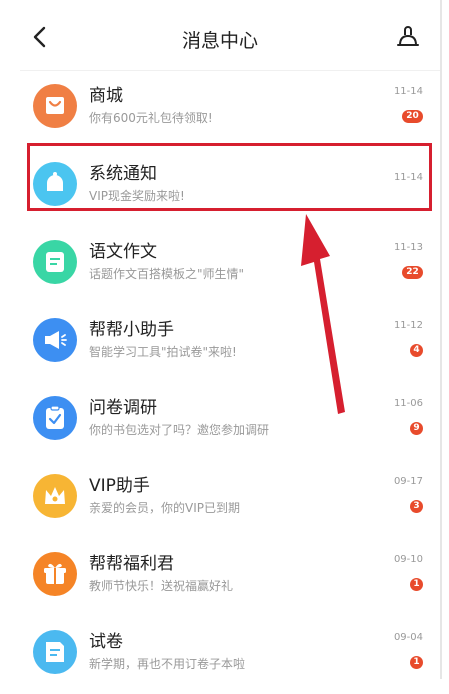 This screenshot has width=449, height=694. I want to click on shopping-bag-icon, so click(55, 105).